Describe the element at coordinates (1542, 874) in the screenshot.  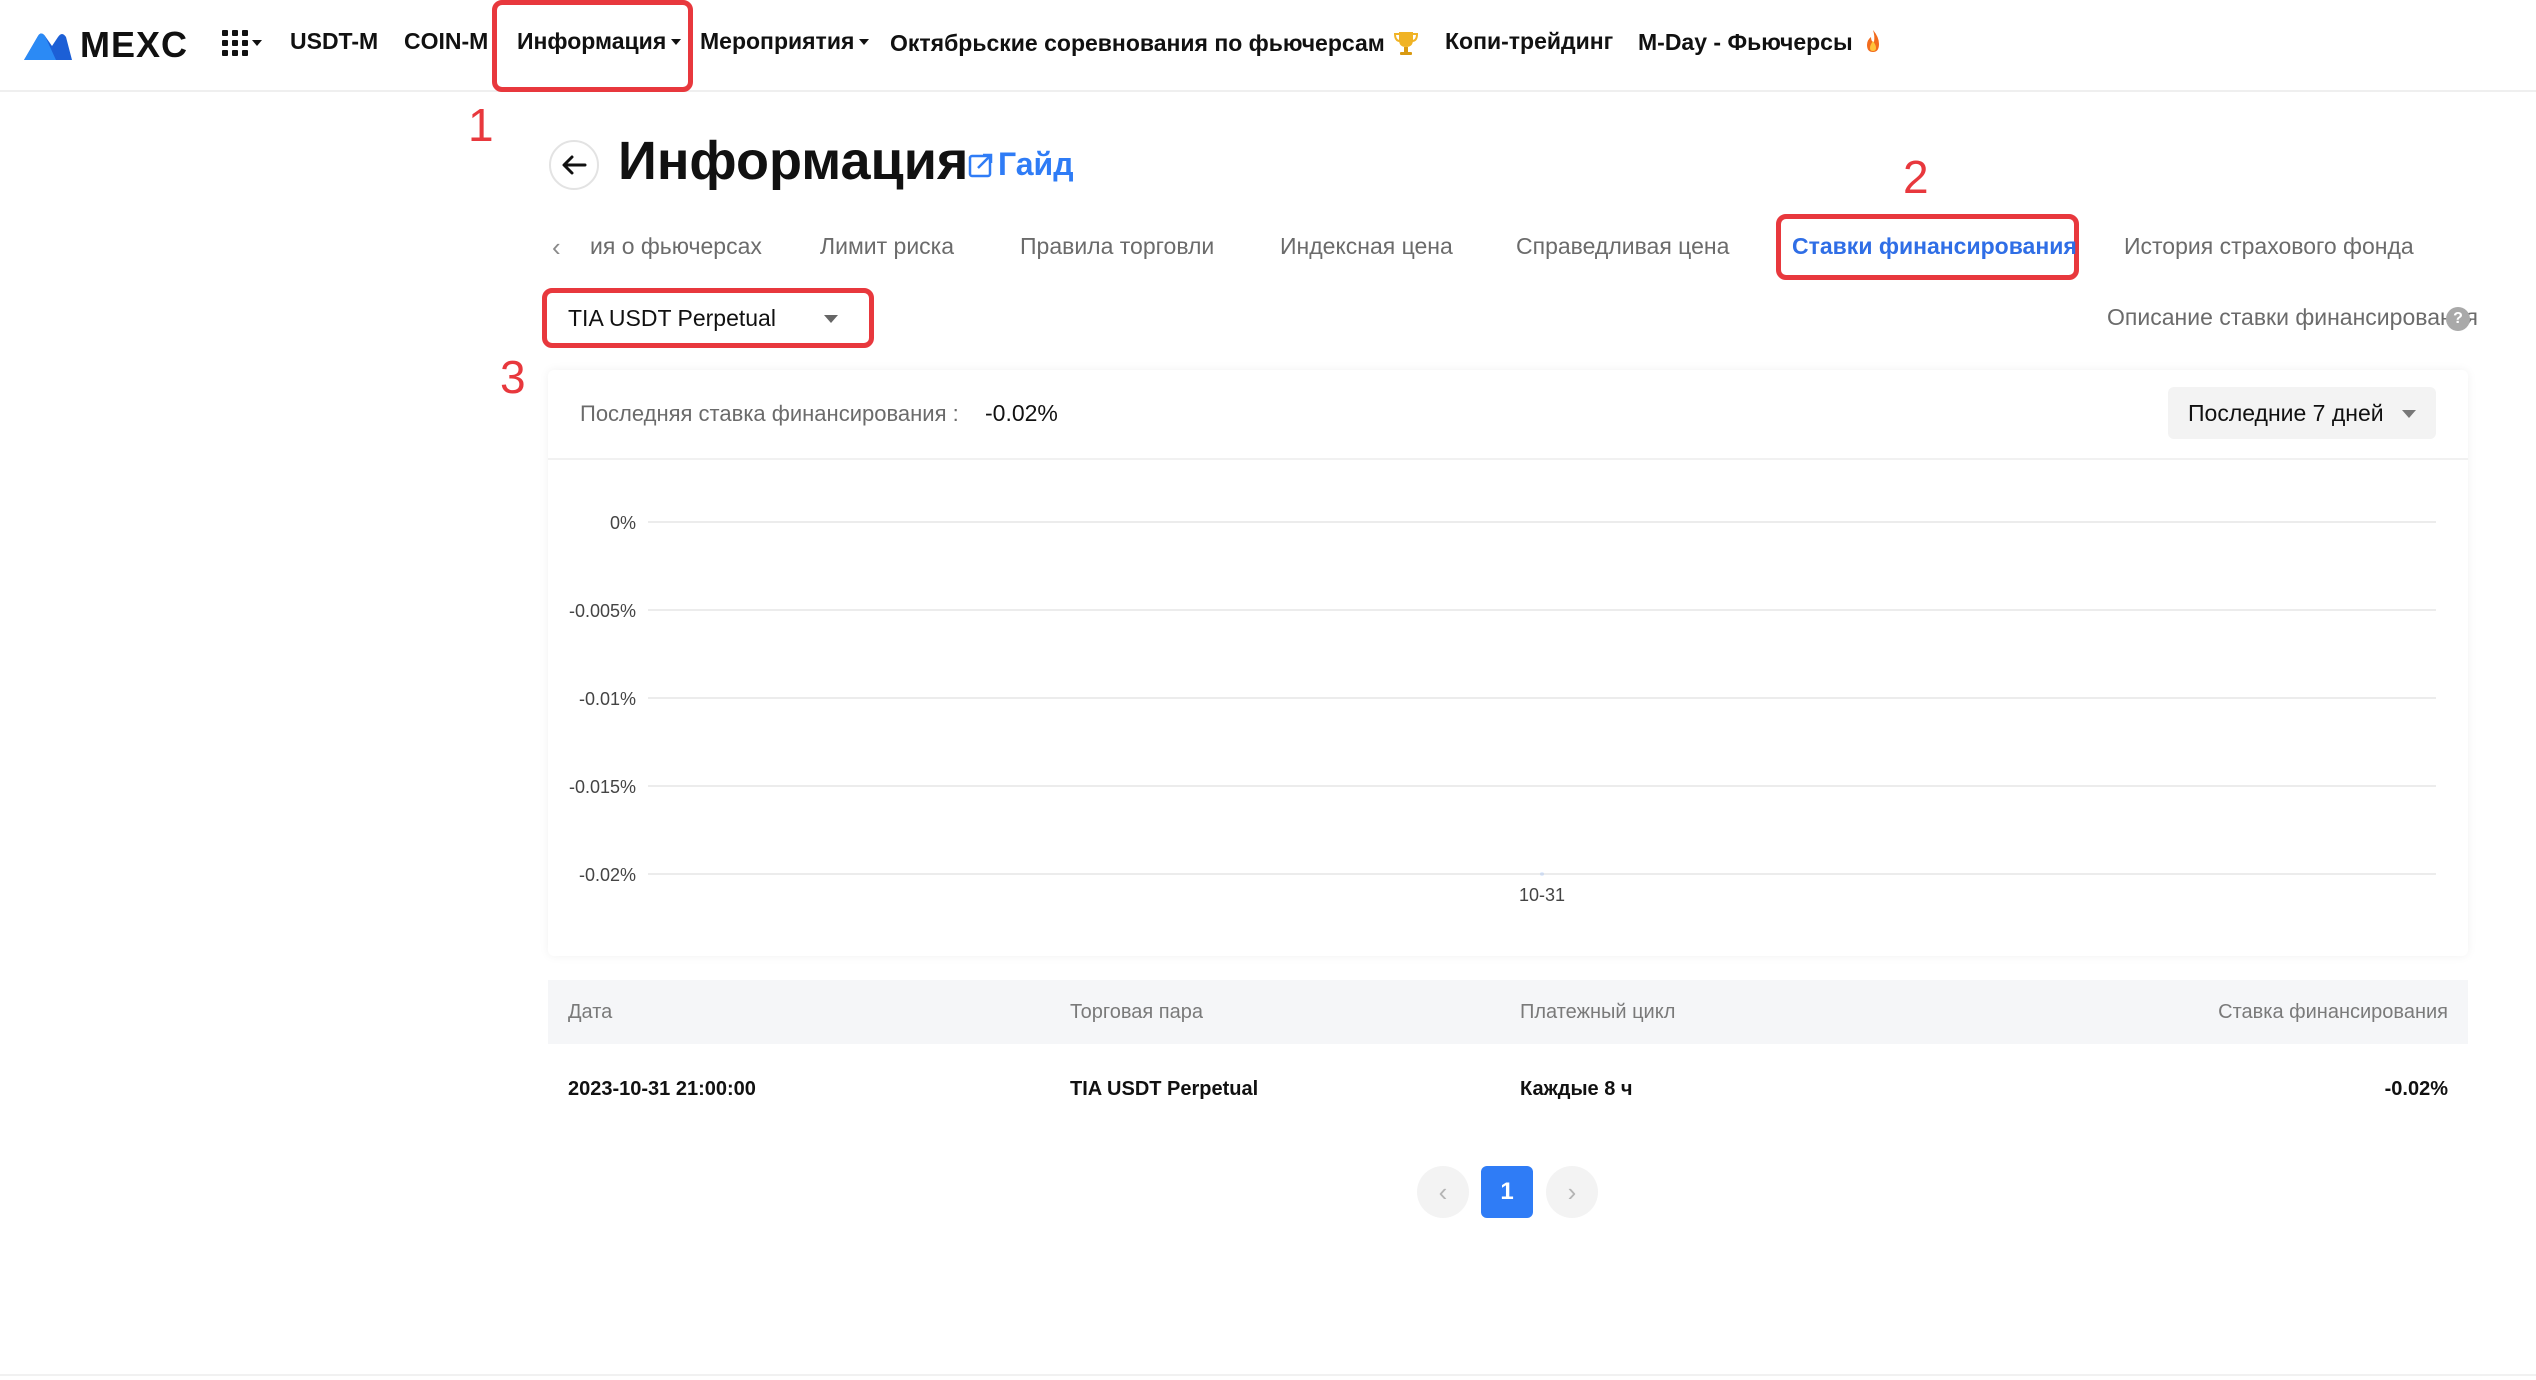
I see `data-point` at that location.